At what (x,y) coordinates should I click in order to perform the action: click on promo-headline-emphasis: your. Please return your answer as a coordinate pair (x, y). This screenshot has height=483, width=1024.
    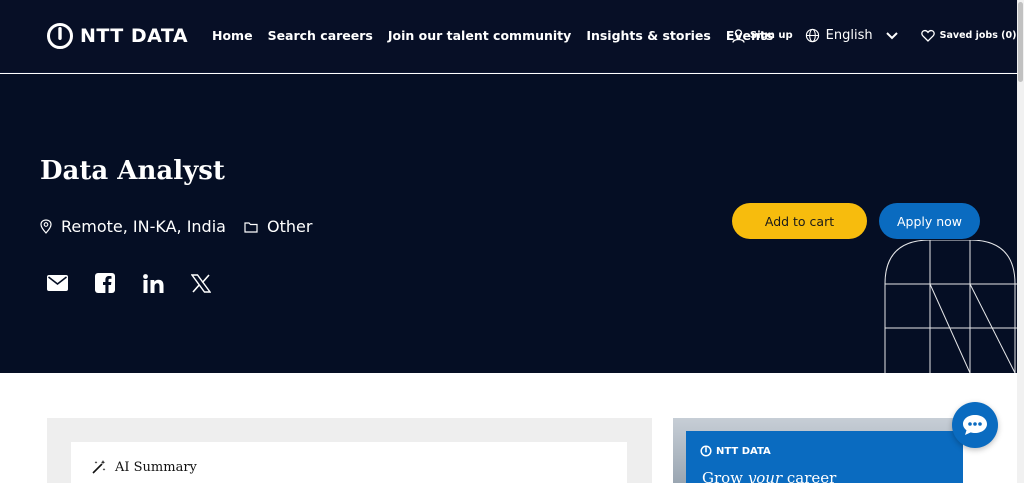
    Looking at the image, I should click on (765, 476).